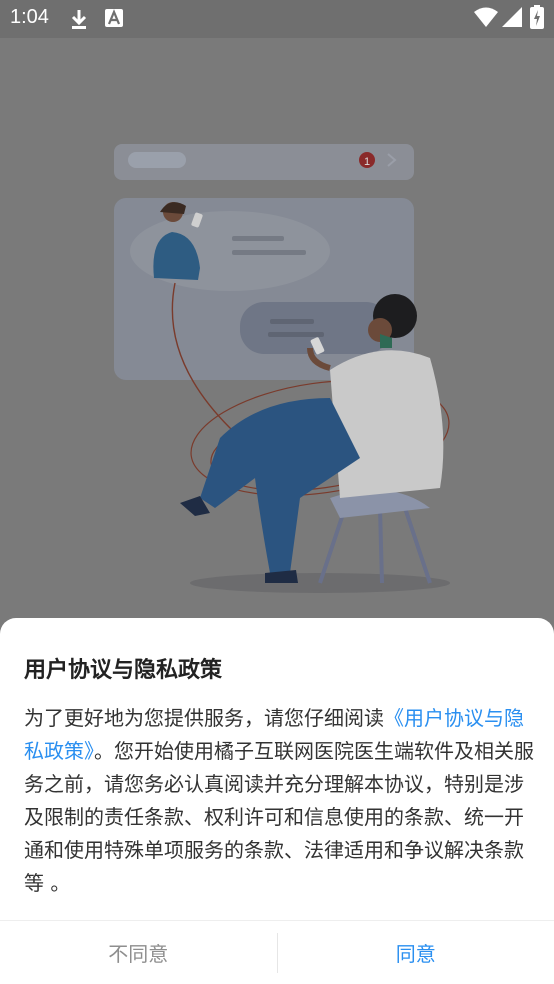  What do you see at coordinates (79, 19) in the screenshot?
I see `download-icon` at bounding box center [79, 19].